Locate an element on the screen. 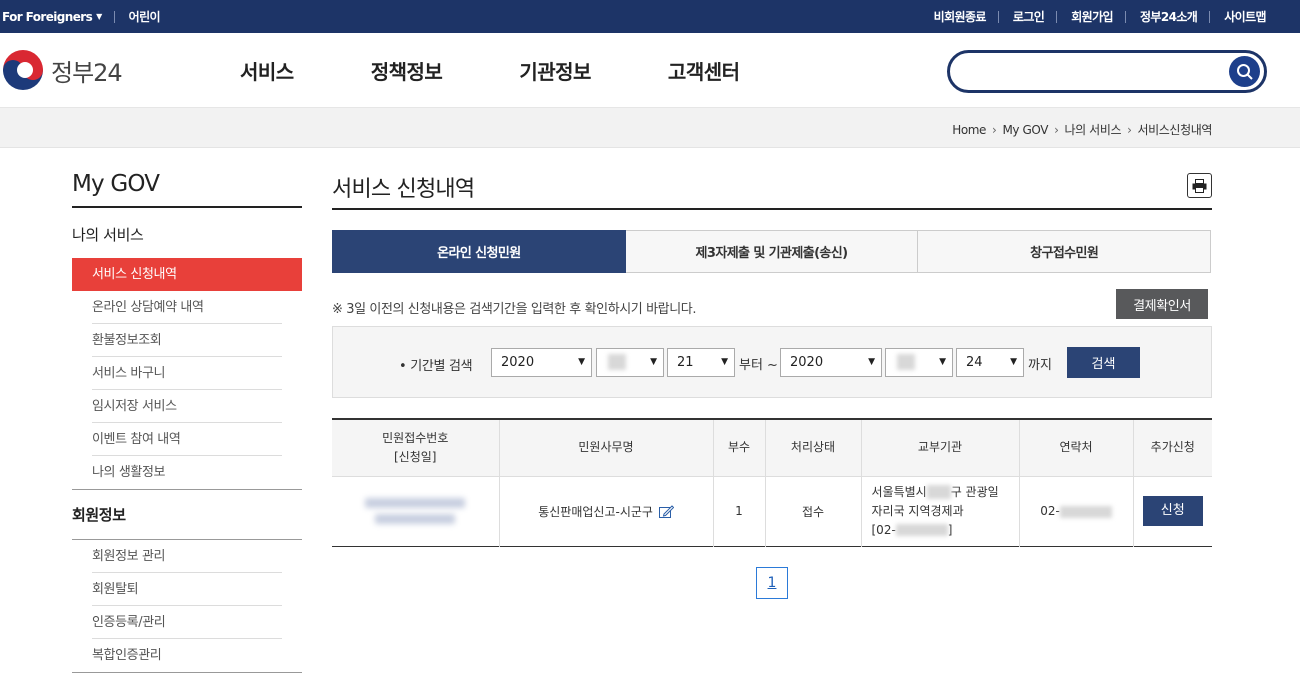 This screenshot has height=691, width=1300. nav-policy: 정책정보 is located at coordinates (407, 70).